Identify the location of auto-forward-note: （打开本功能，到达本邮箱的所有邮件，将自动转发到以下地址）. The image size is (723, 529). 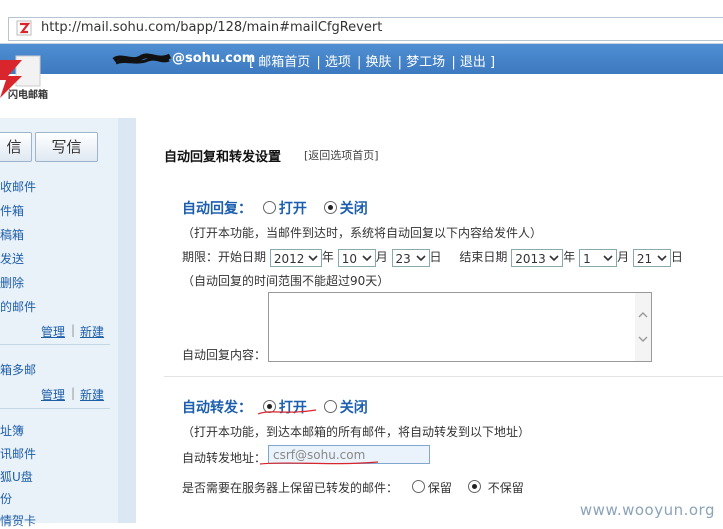
(356, 432).